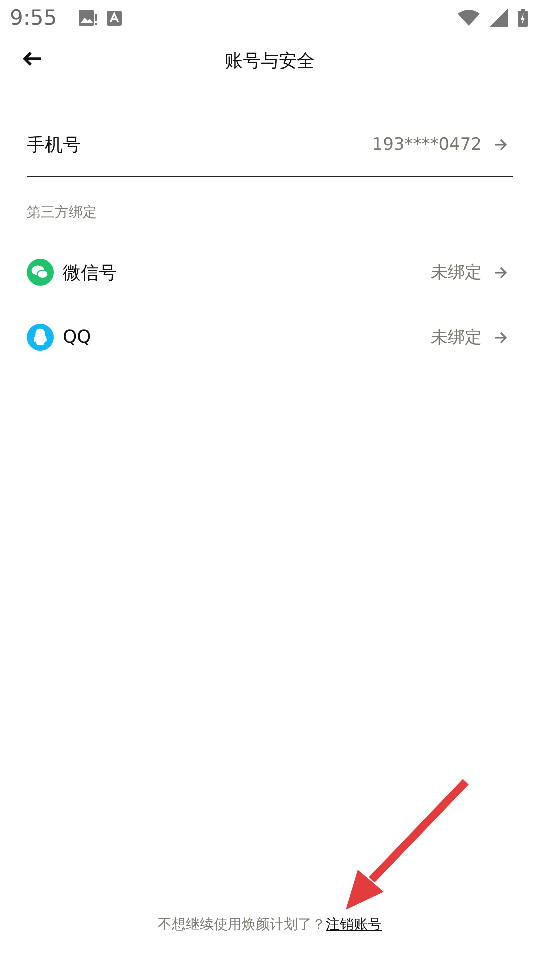  Describe the element at coordinates (77, 337) in the screenshot. I see `row-label: QQ` at that location.